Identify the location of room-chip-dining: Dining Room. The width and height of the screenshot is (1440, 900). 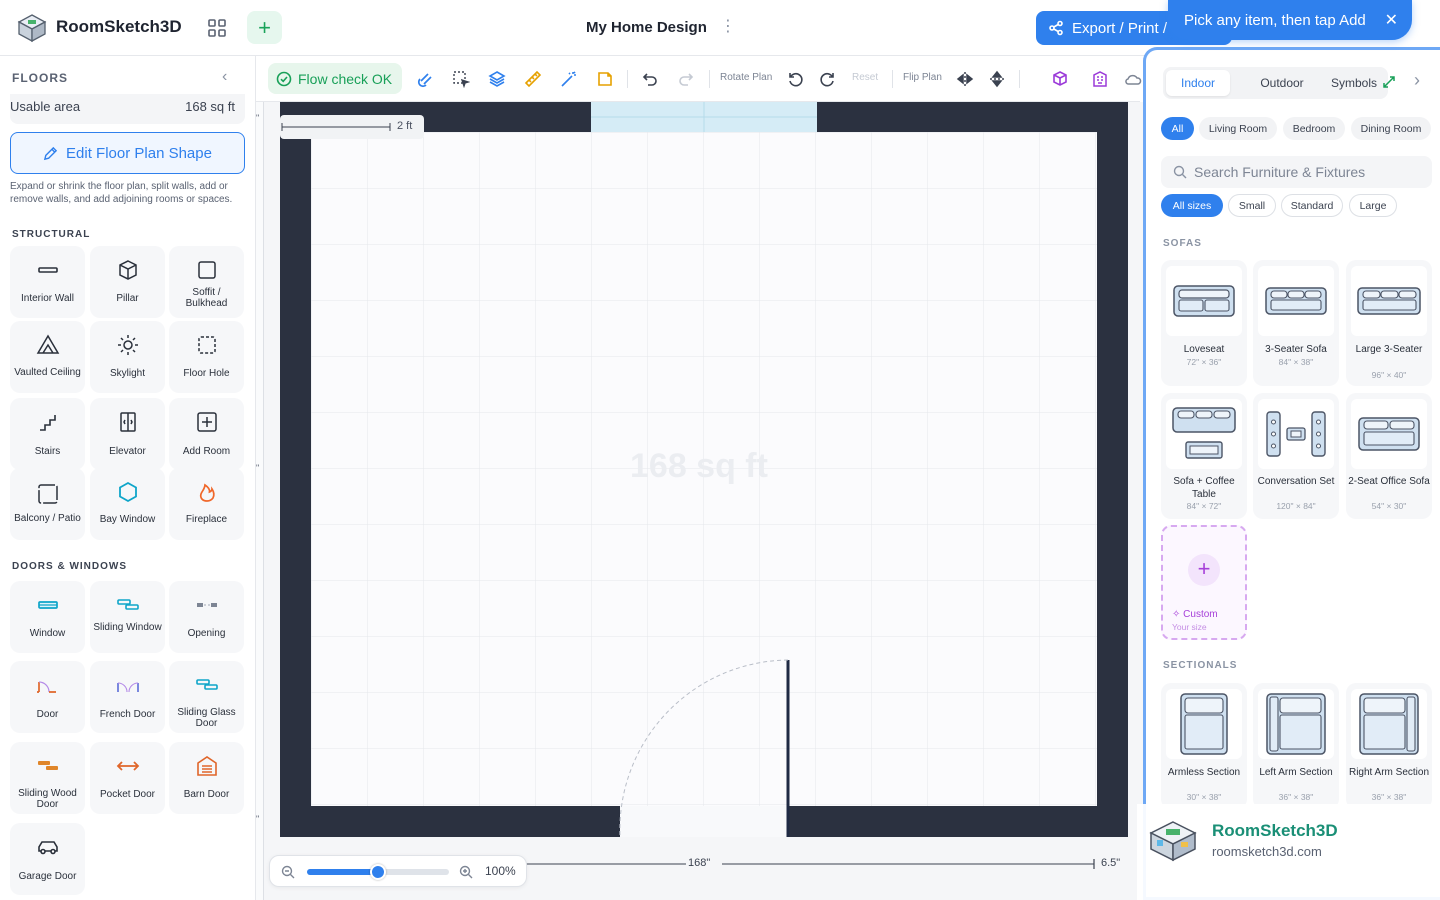
(1391, 128).